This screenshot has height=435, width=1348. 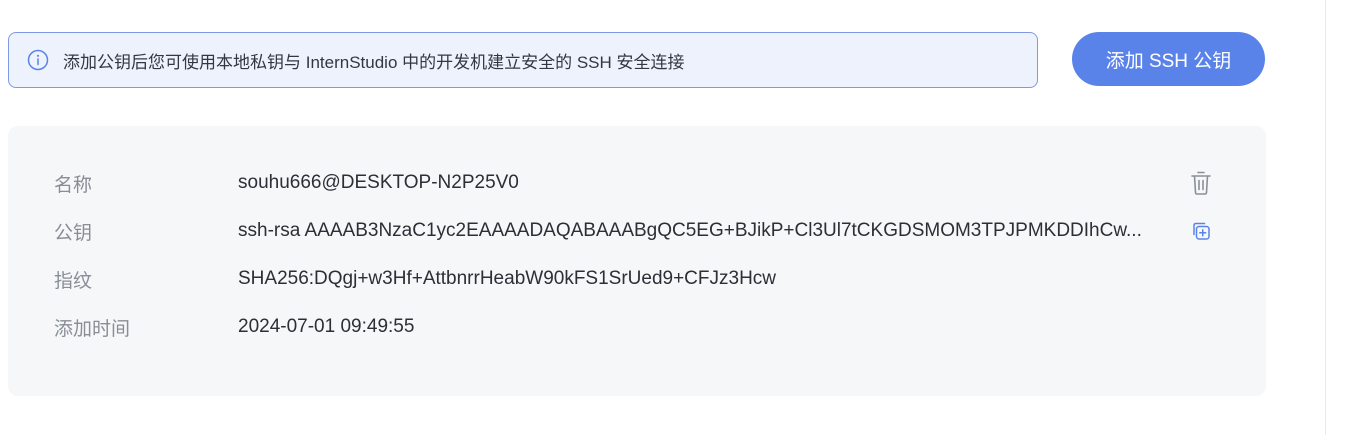 I want to click on public-key-label: 公钥, so click(x=73, y=233).